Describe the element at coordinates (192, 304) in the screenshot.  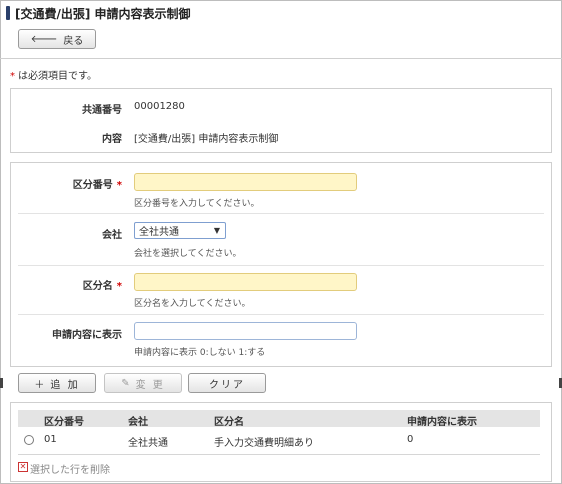
I see `category-name-hint: 区分名を入力してください。` at that location.